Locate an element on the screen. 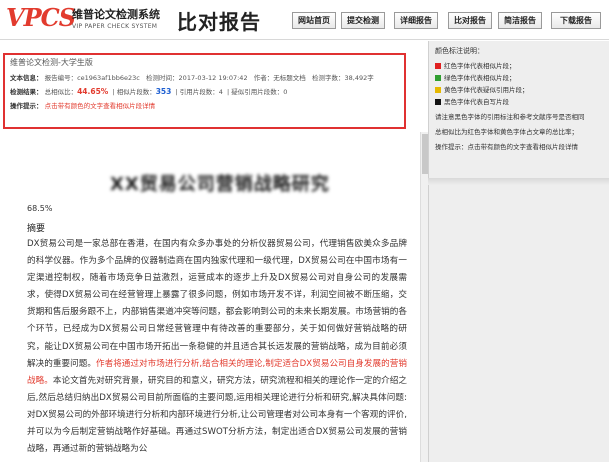  nav-home-button: 网站首页 is located at coordinates (314, 20).